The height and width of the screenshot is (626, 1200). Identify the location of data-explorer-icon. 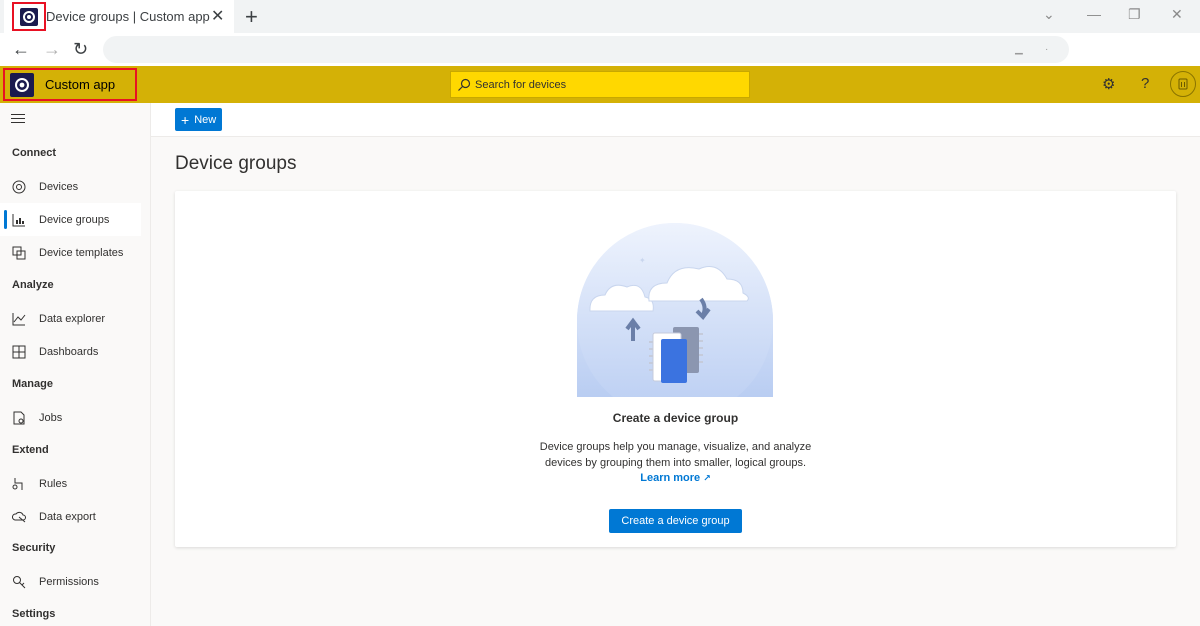
(18, 318).